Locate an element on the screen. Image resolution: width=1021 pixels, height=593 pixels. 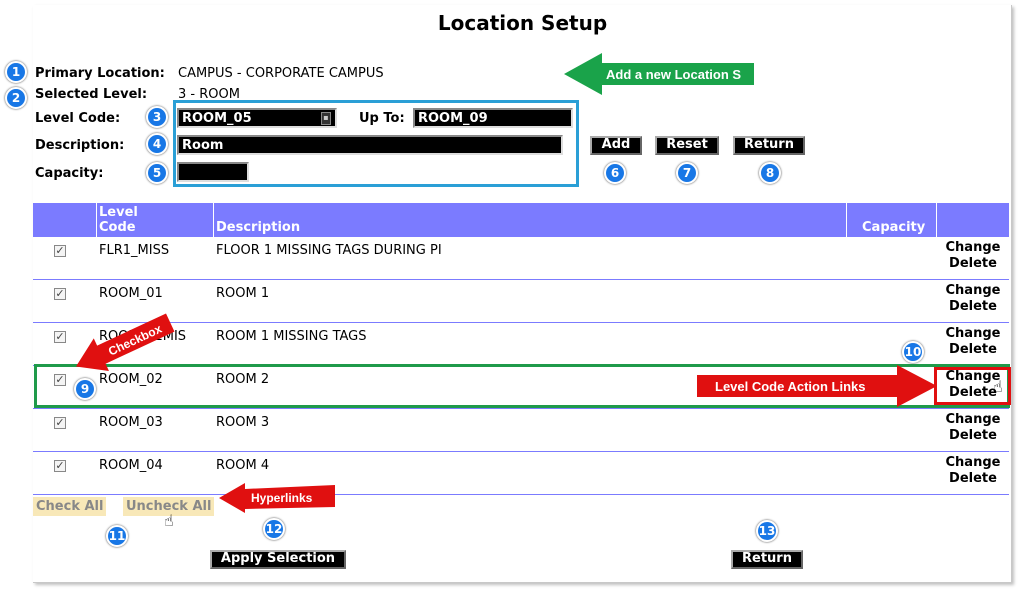
apply-selection-button: Apply Selection is located at coordinates (278, 559).